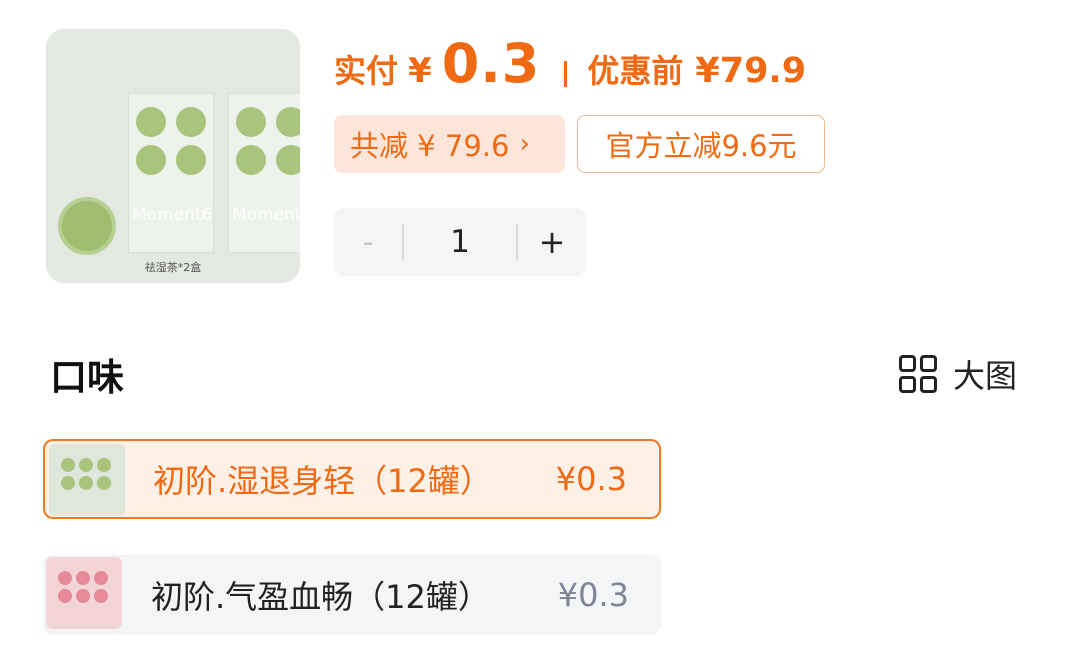 The width and height of the screenshot is (1080, 657). Describe the element at coordinates (566, 74) in the screenshot. I see `price-separator` at that location.